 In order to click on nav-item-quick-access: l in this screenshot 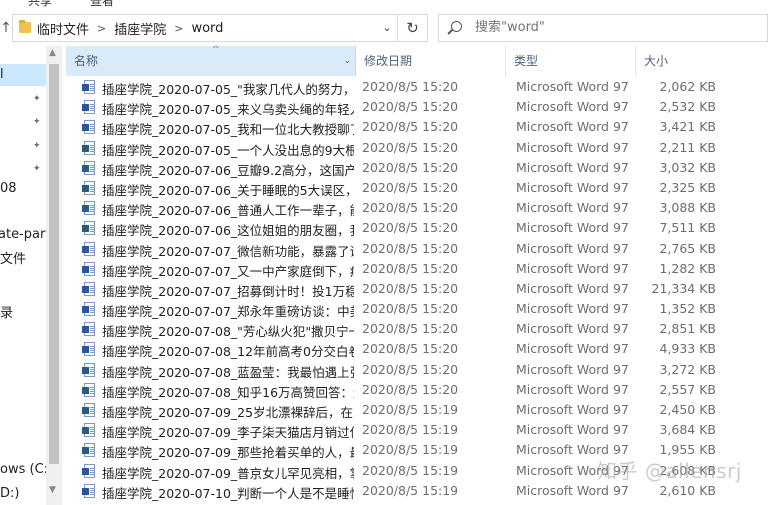, I will do `click(2, 74)`.